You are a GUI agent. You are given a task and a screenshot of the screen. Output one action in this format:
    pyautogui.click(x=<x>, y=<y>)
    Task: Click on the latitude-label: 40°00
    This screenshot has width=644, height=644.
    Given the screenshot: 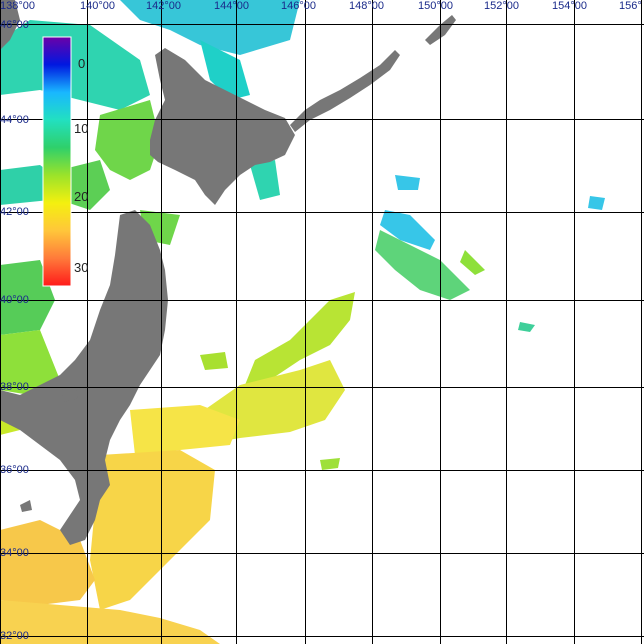 What is the action you would take?
    pyautogui.click(x=14, y=300)
    